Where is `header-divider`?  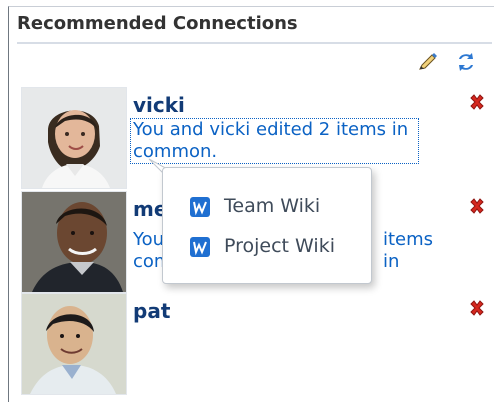 header-divider is located at coordinates (254, 43).